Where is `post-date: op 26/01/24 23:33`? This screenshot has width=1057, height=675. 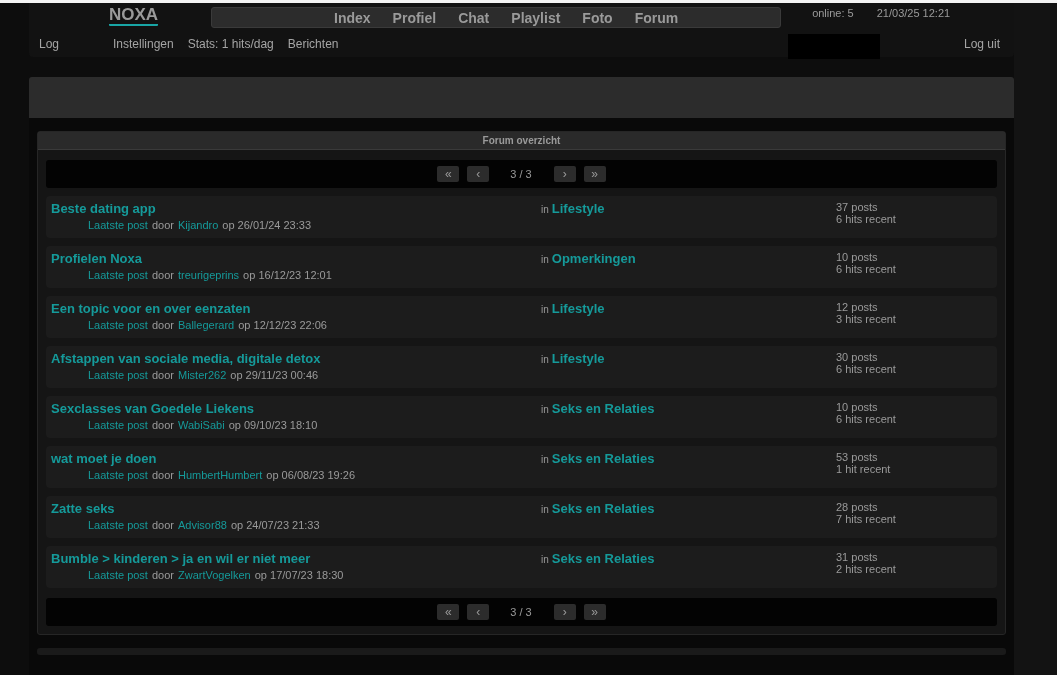
post-date: op 26/01/24 23:33 is located at coordinates (267, 225).